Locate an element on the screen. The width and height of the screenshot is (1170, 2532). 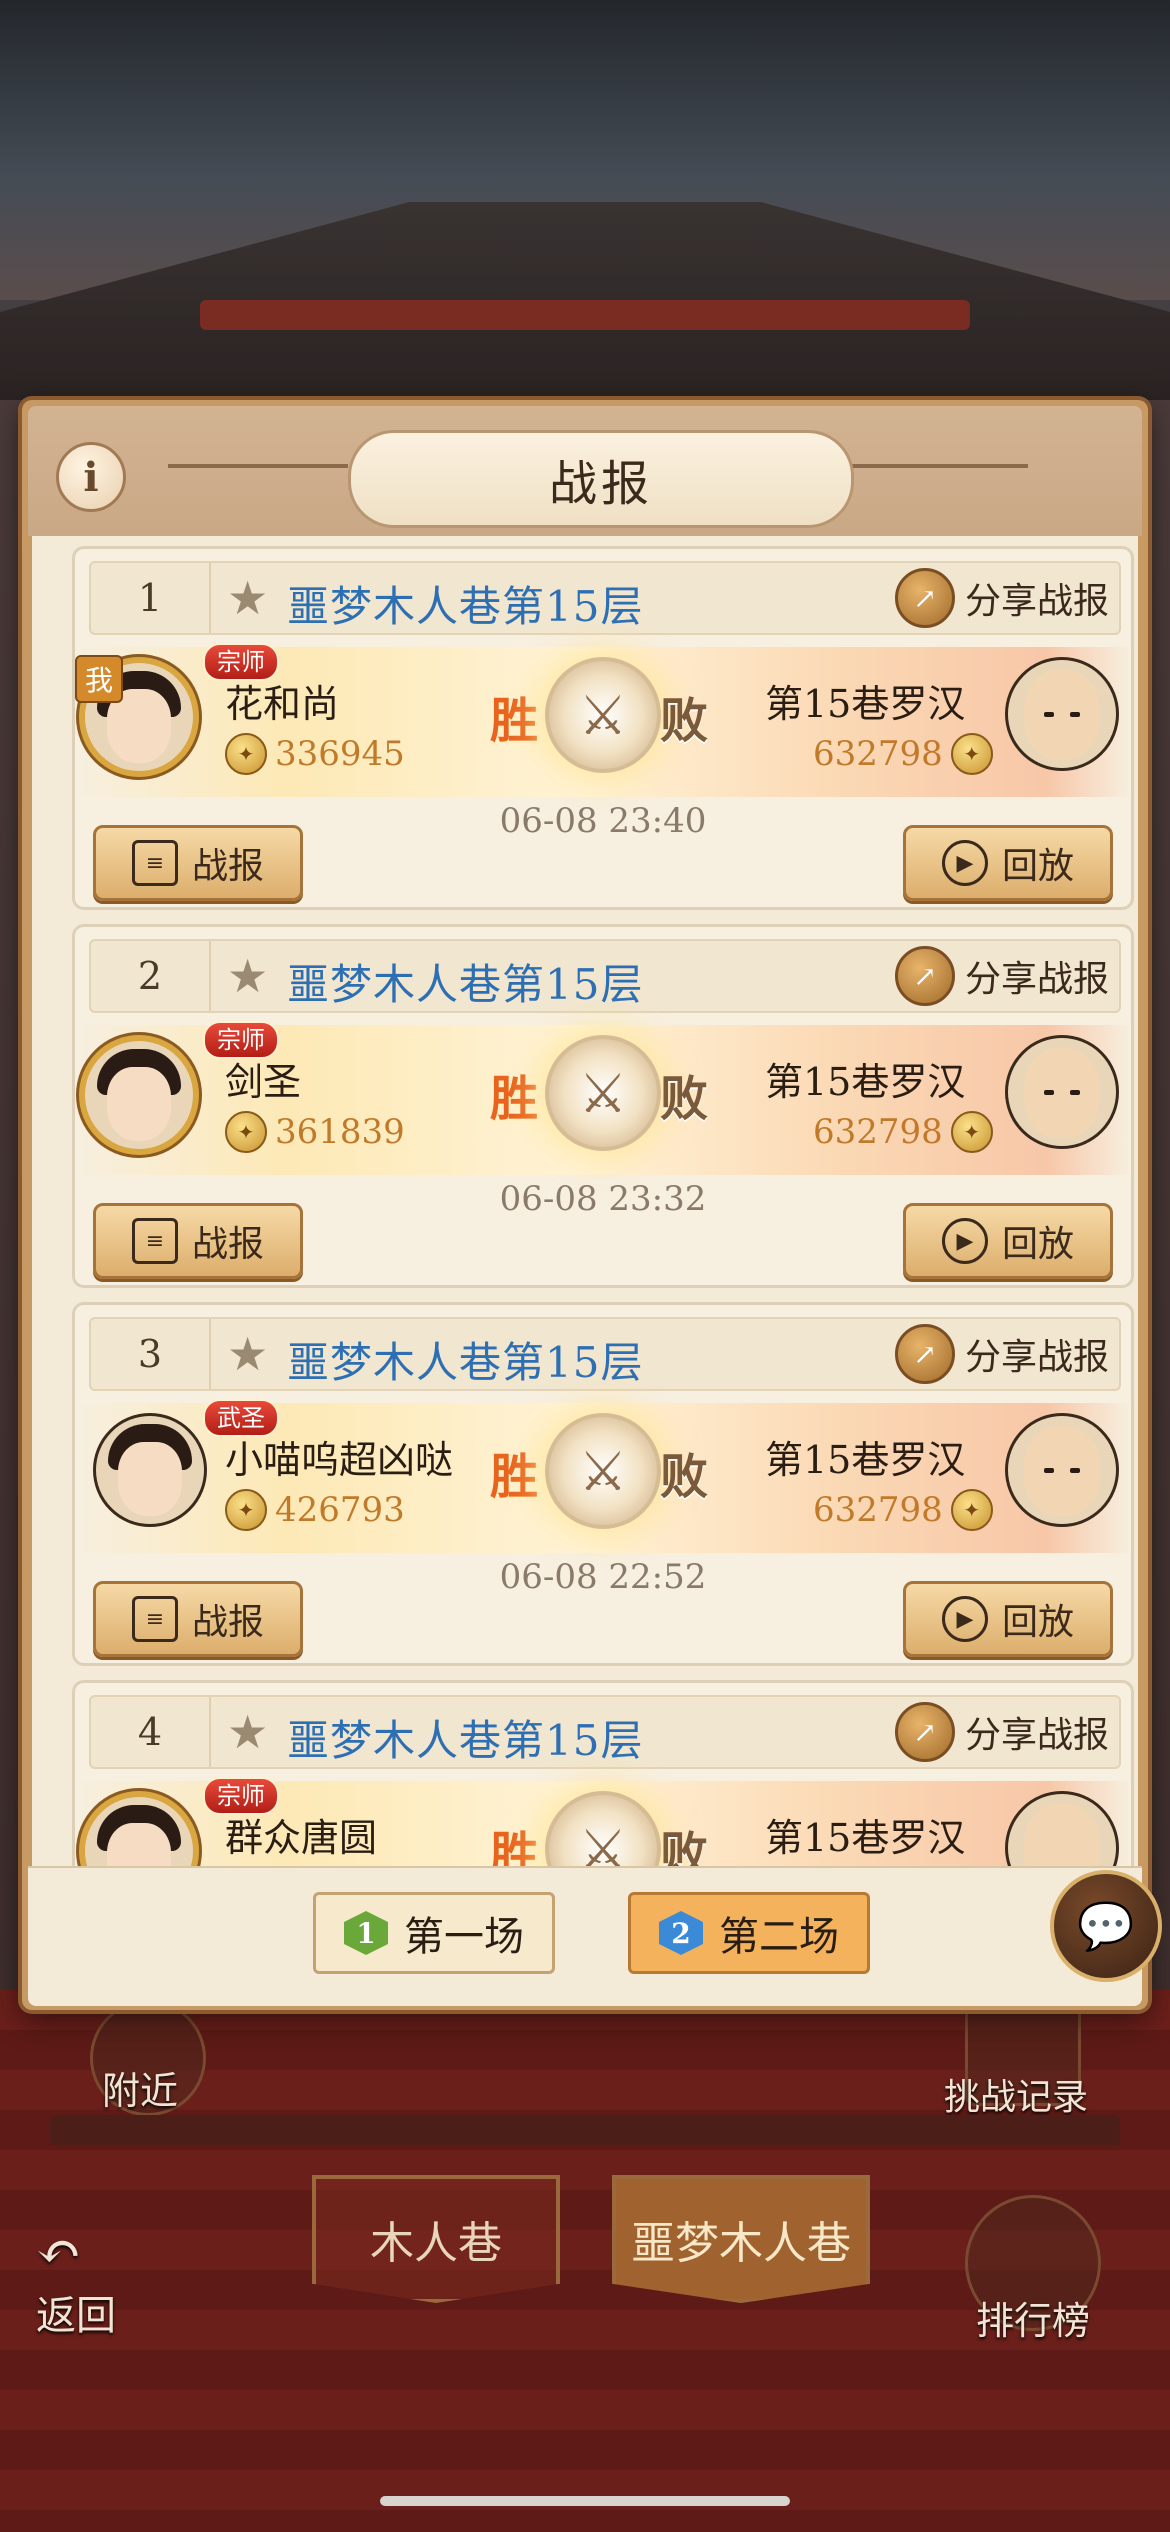
report-index: 4 is located at coordinates (151, 1732).